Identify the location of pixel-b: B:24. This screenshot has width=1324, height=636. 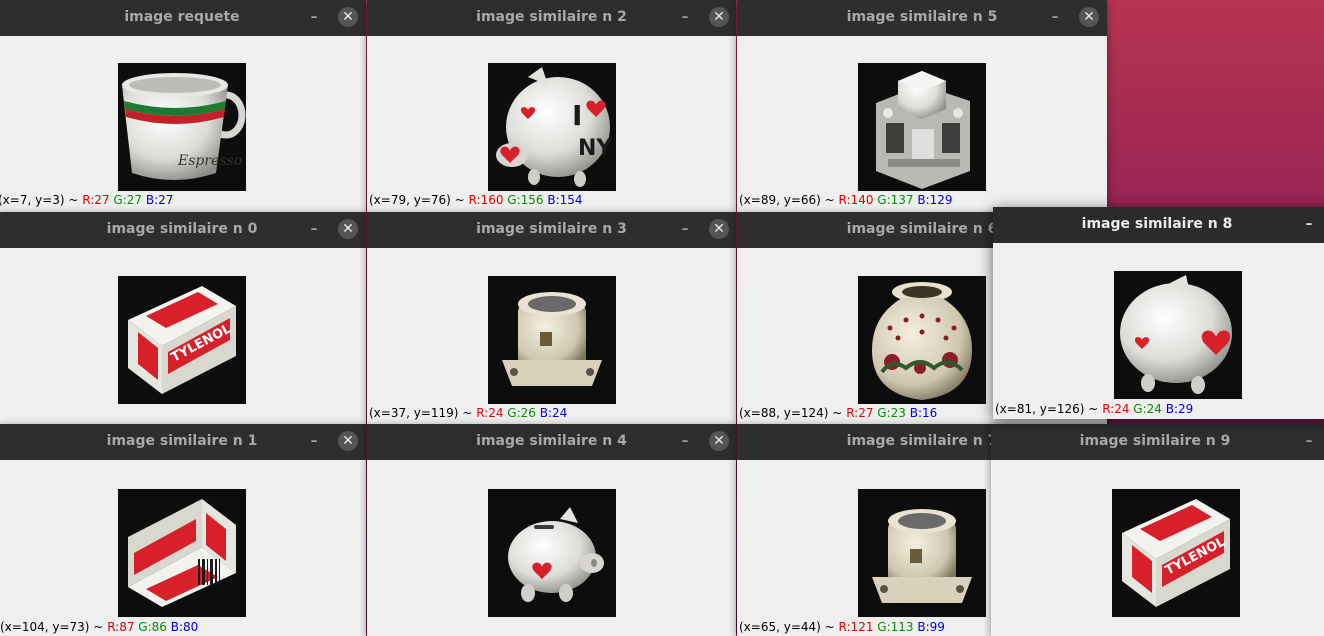
(553, 413).